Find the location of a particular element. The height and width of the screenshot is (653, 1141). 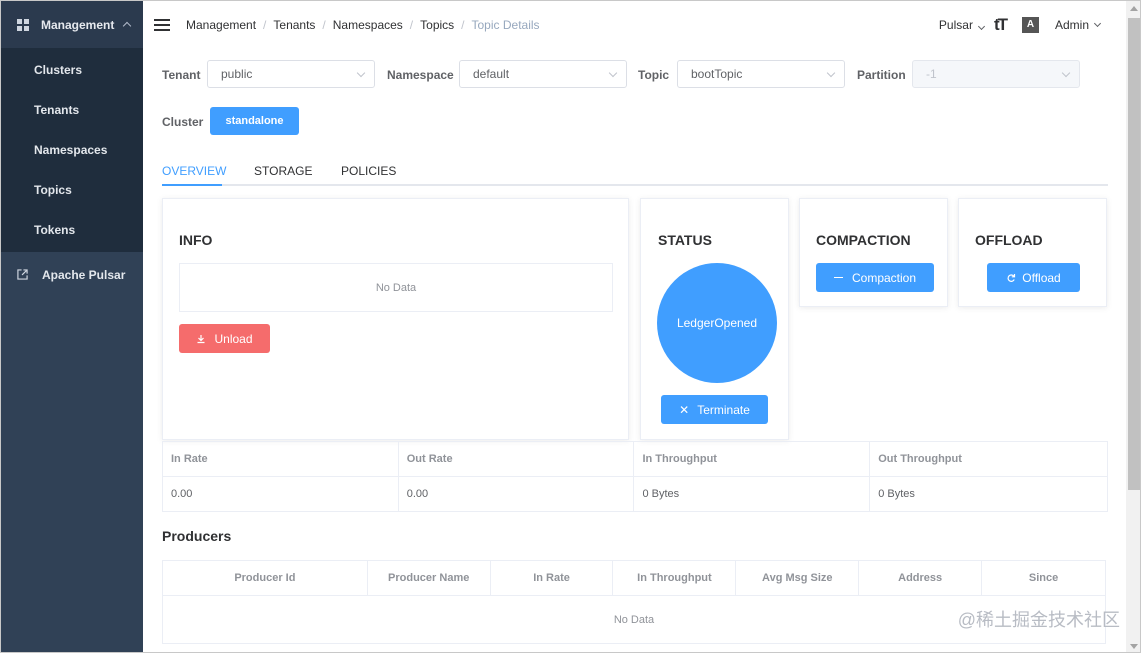

compaction-button: Compaction is located at coordinates (875, 277).